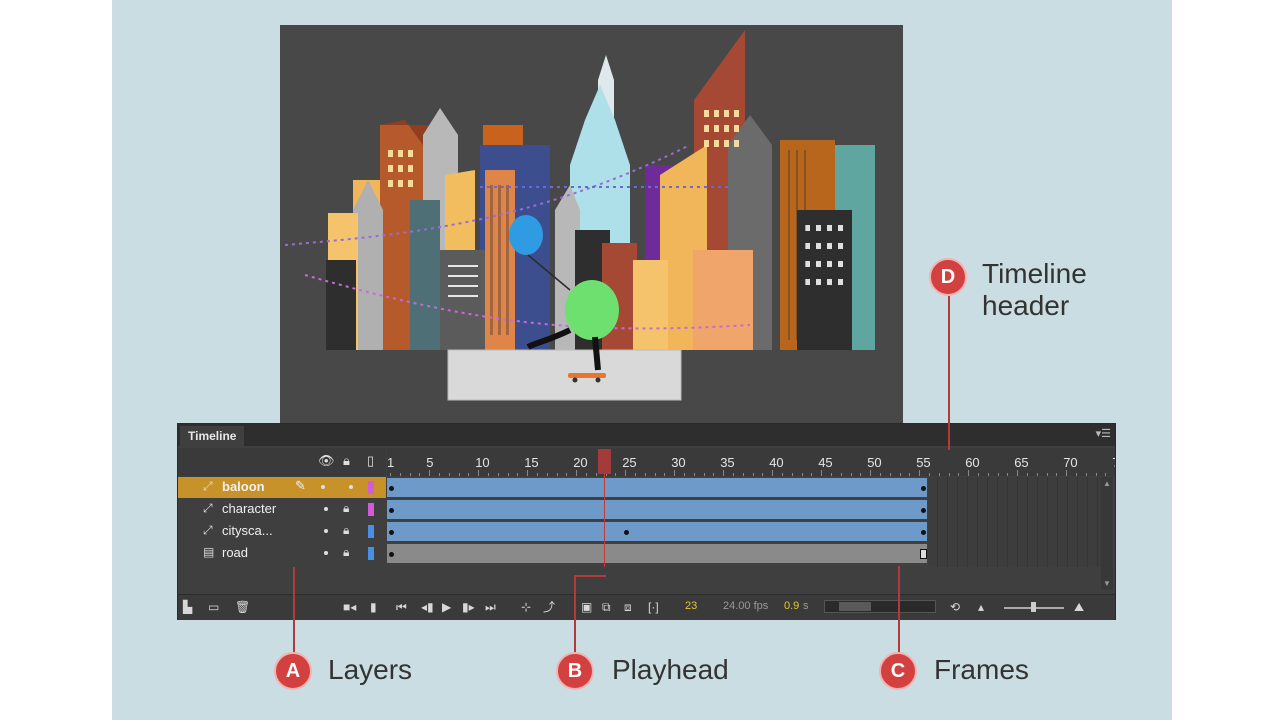 The image size is (1280, 720). What do you see at coordinates (657, 531) in the screenshot?
I see `tween-span-cityscape` at bounding box center [657, 531].